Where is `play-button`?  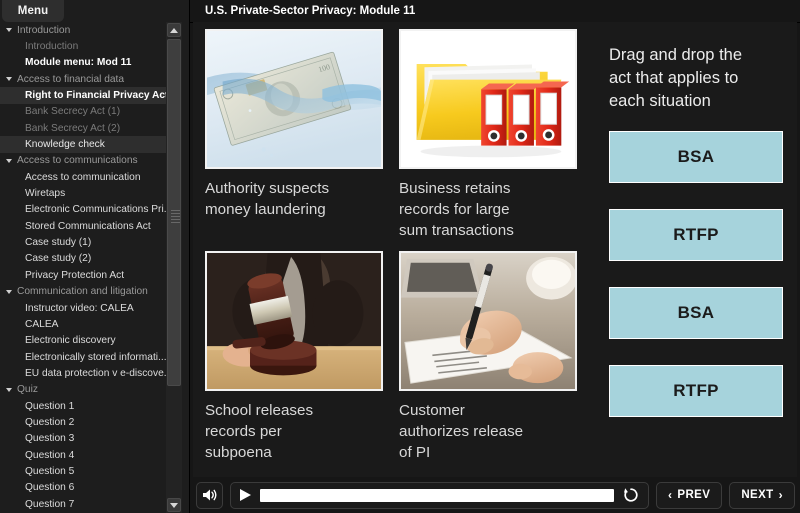
play-button is located at coordinates (245, 495).